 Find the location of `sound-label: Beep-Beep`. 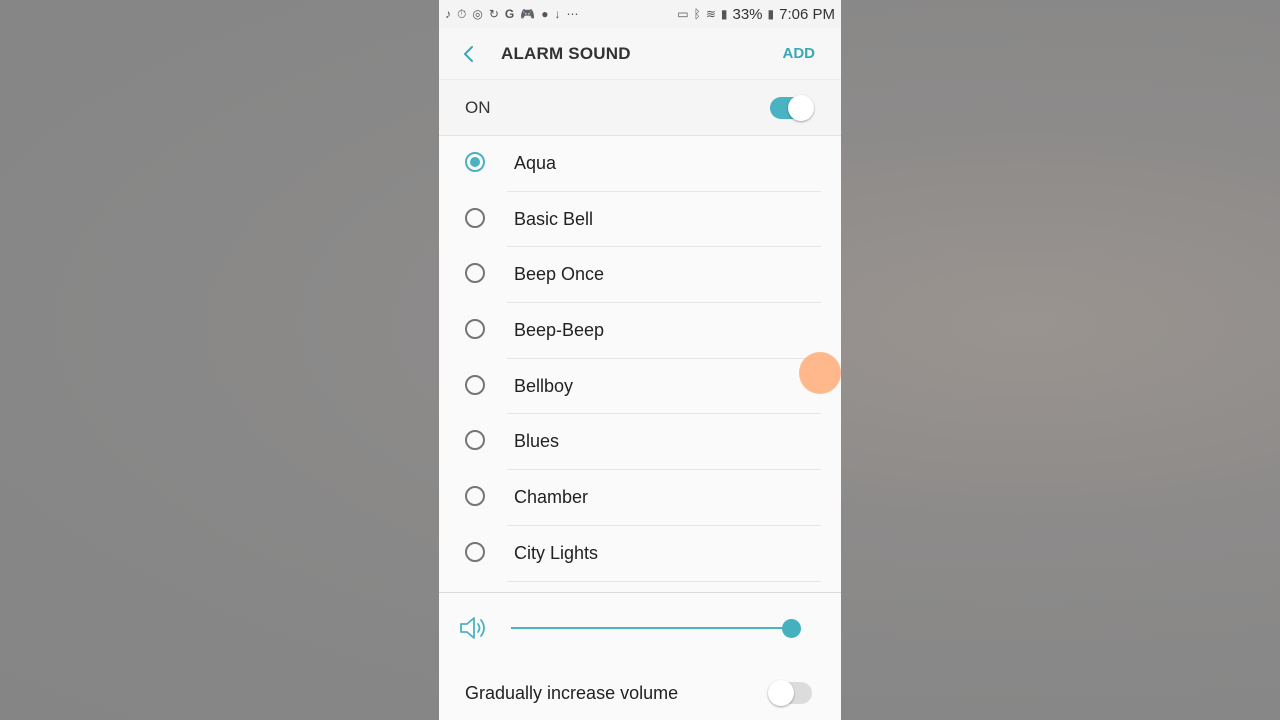

sound-label: Beep-Beep is located at coordinates (559, 330).